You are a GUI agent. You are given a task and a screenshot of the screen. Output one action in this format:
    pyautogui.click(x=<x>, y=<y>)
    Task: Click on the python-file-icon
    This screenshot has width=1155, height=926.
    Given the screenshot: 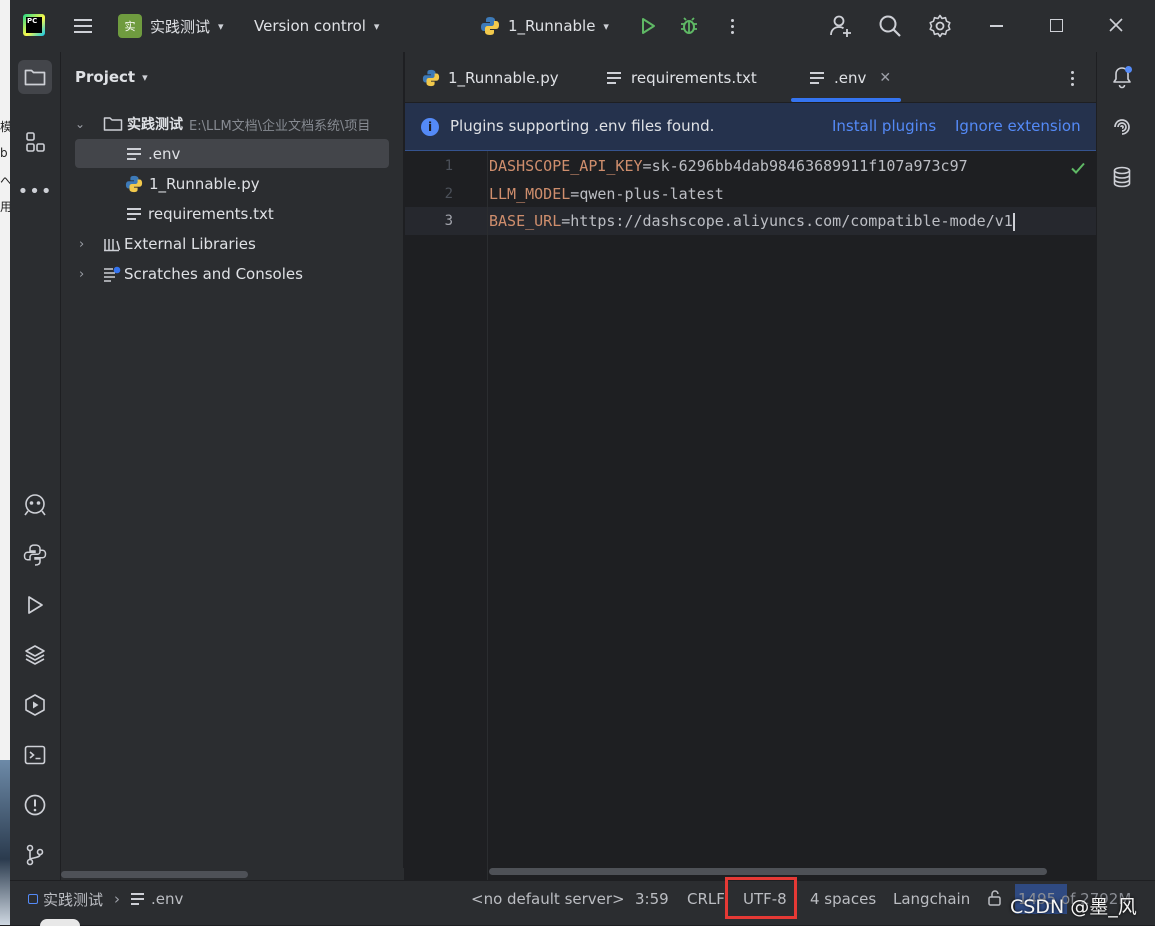 What is the action you would take?
    pyautogui.click(x=134, y=184)
    